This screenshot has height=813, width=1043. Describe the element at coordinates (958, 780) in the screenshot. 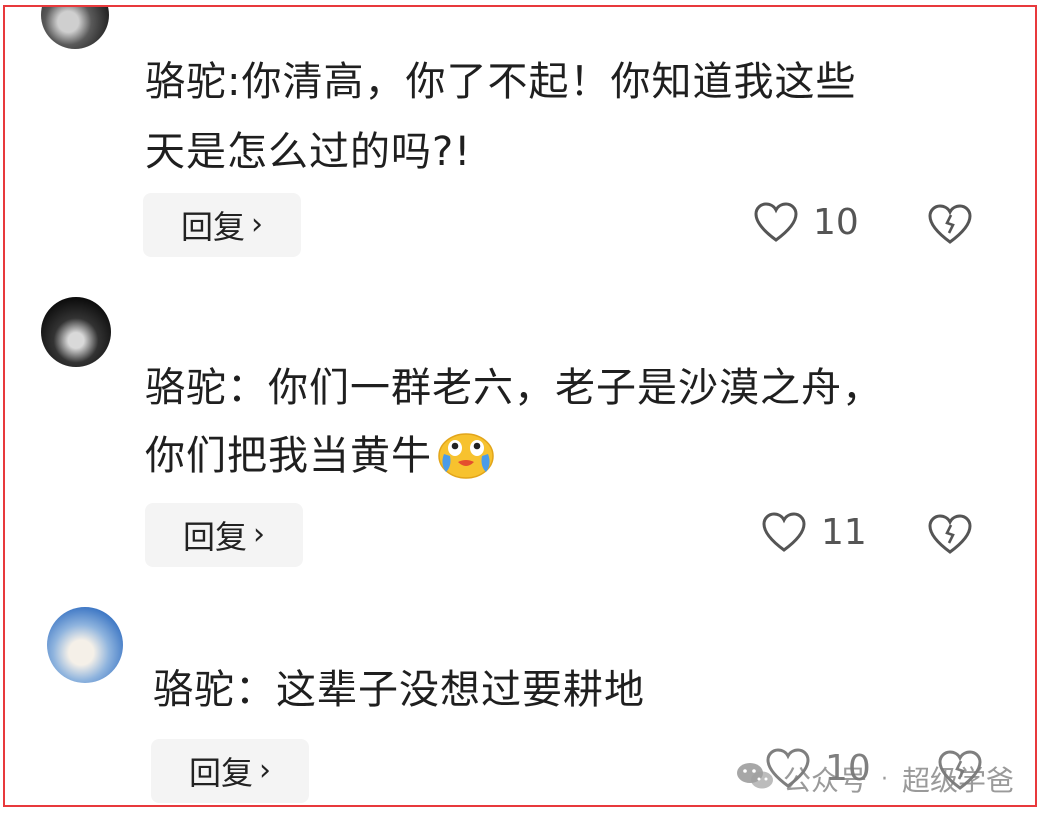

I see `watermark-right: 超级学爸` at that location.